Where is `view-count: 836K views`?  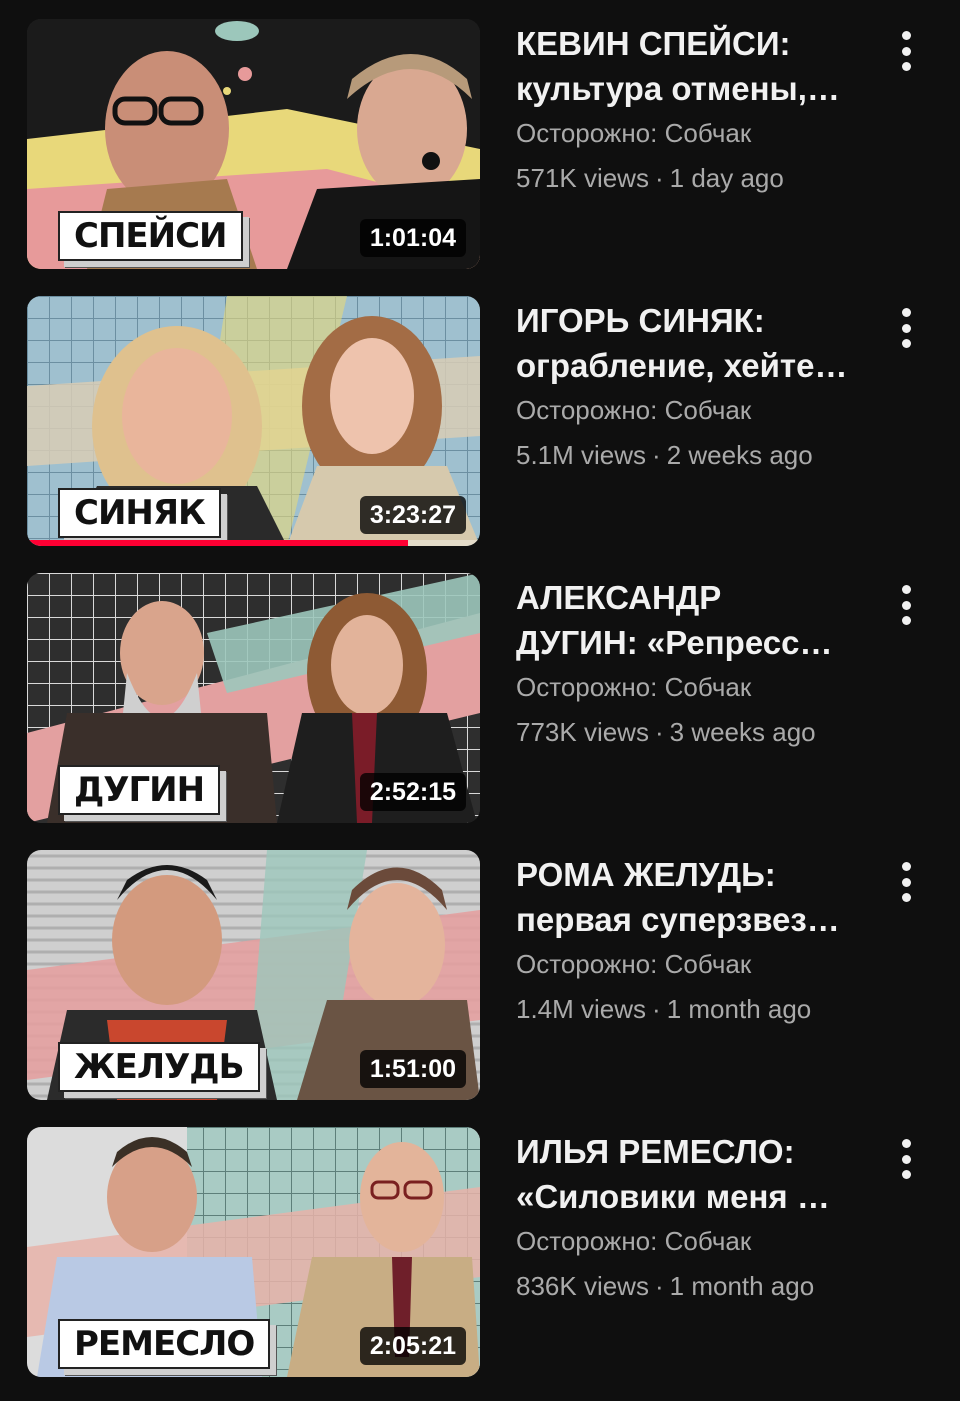 view-count: 836K views is located at coordinates (582, 1286).